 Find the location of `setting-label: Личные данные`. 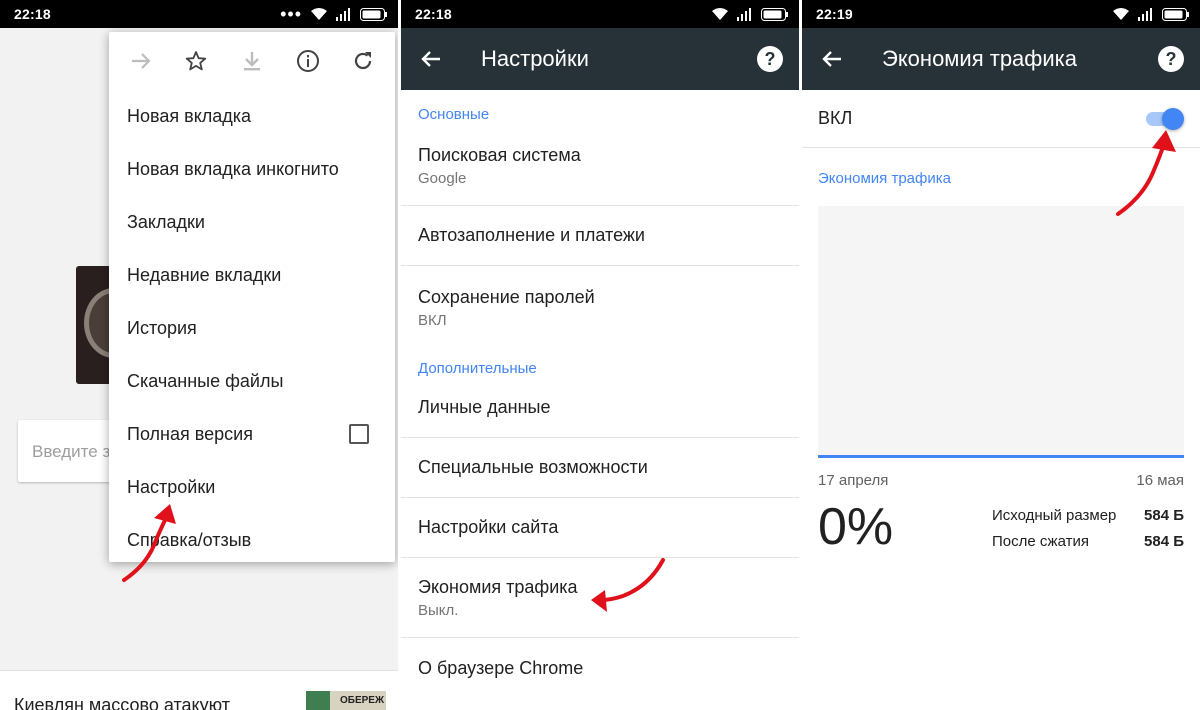

setting-label: Личные данные is located at coordinates (484, 407).